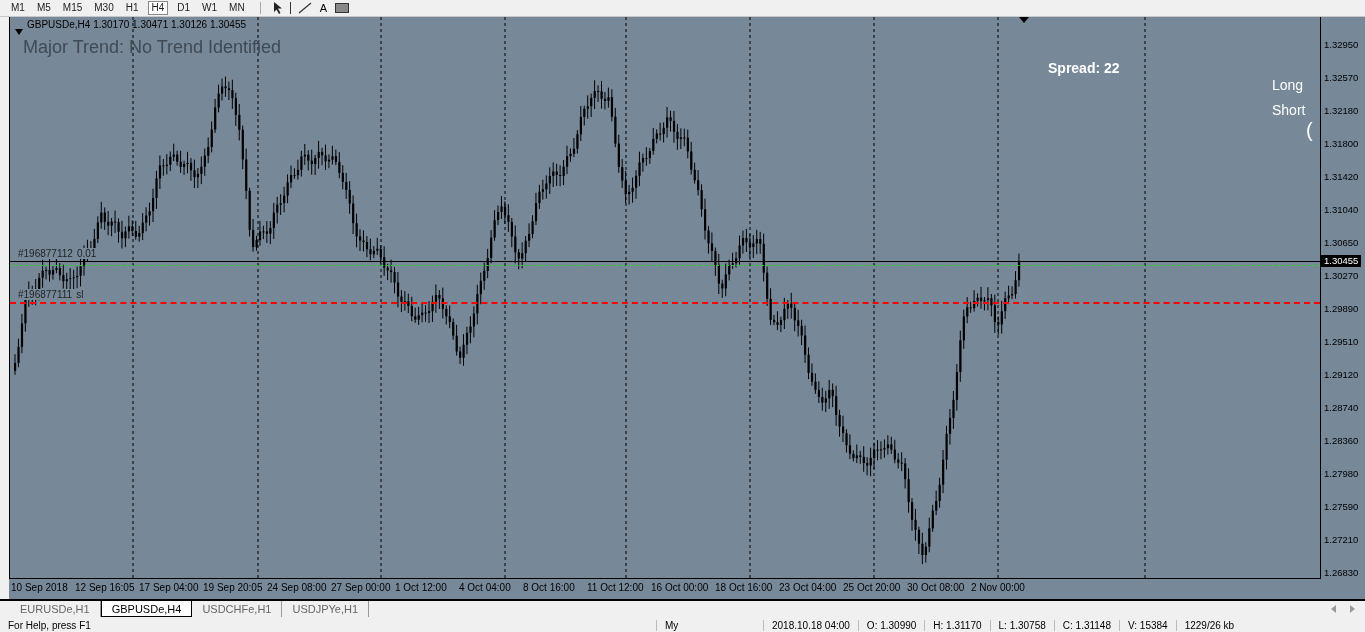 This screenshot has height=632, width=1365. What do you see at coordinates (1084, 67) in the screenshot?
I see `spread-text: Spread: 22` at bounding box center [1084, 67].